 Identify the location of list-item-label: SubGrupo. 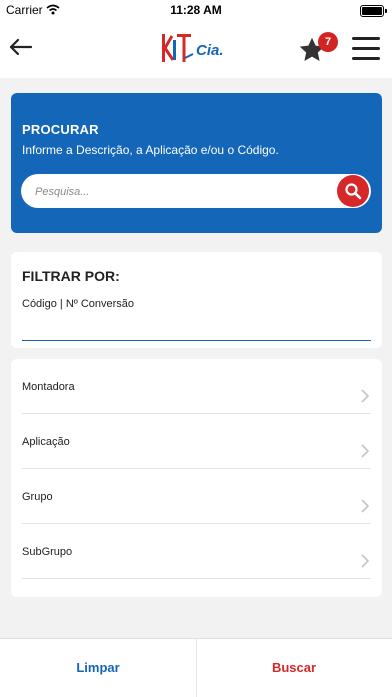
(47, 552).